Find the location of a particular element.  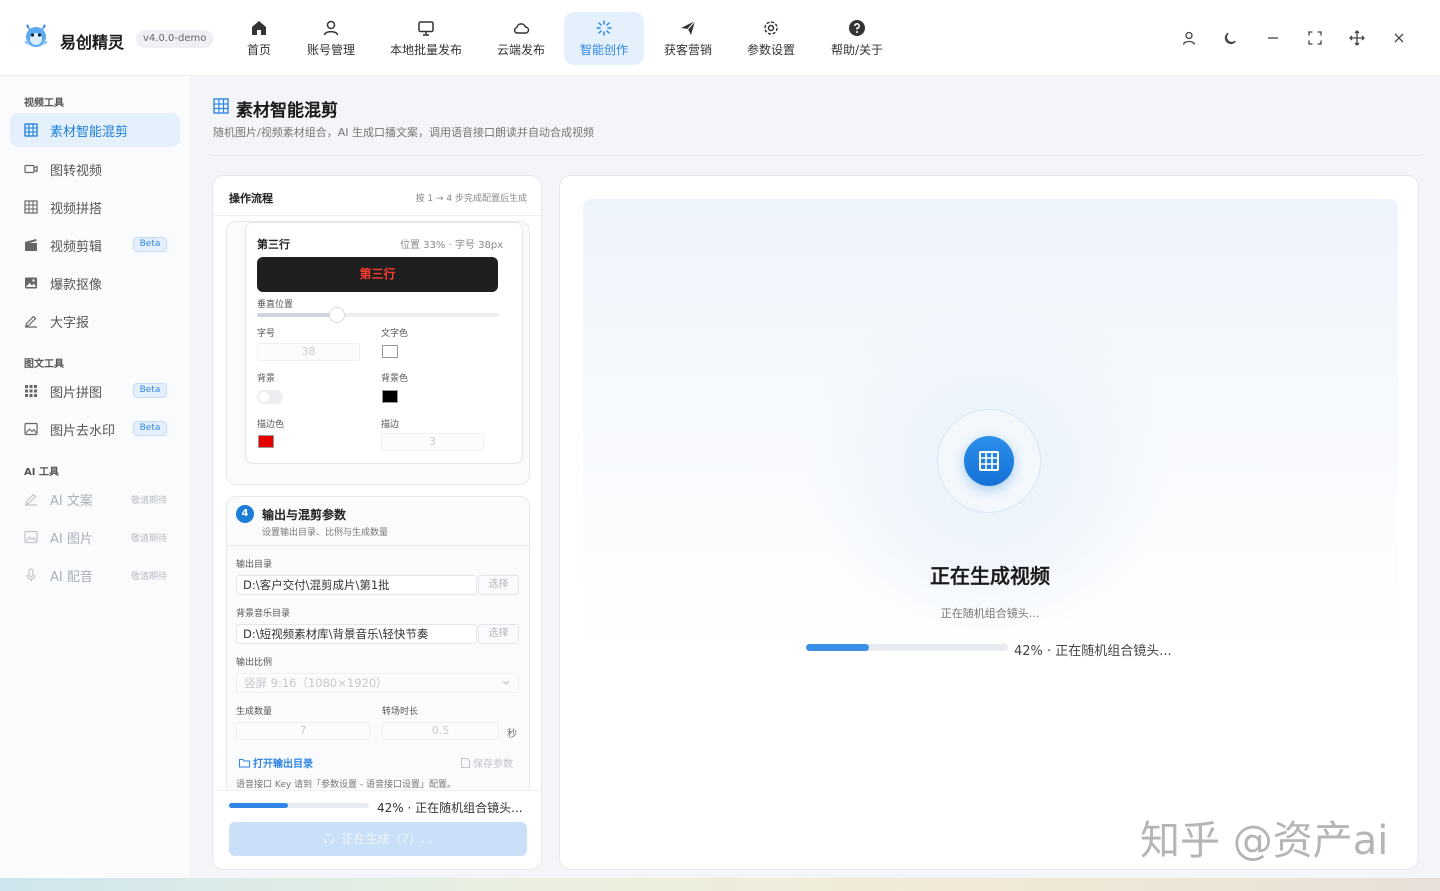

music-dir-pick-button: 选择 is located at coordinates (498, 634).